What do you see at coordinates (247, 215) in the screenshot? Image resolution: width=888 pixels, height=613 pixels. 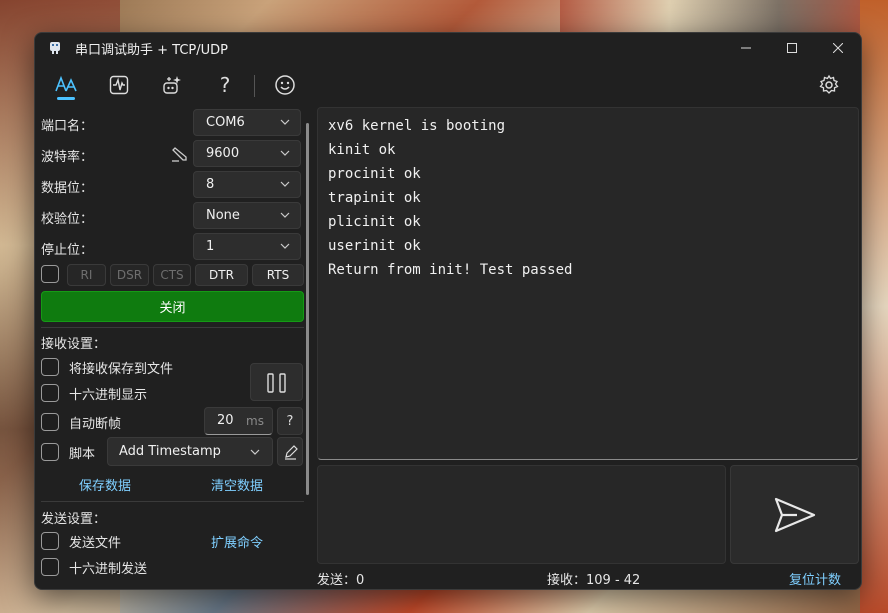 I see `parity-select: None` at bounding box center [247, 215].